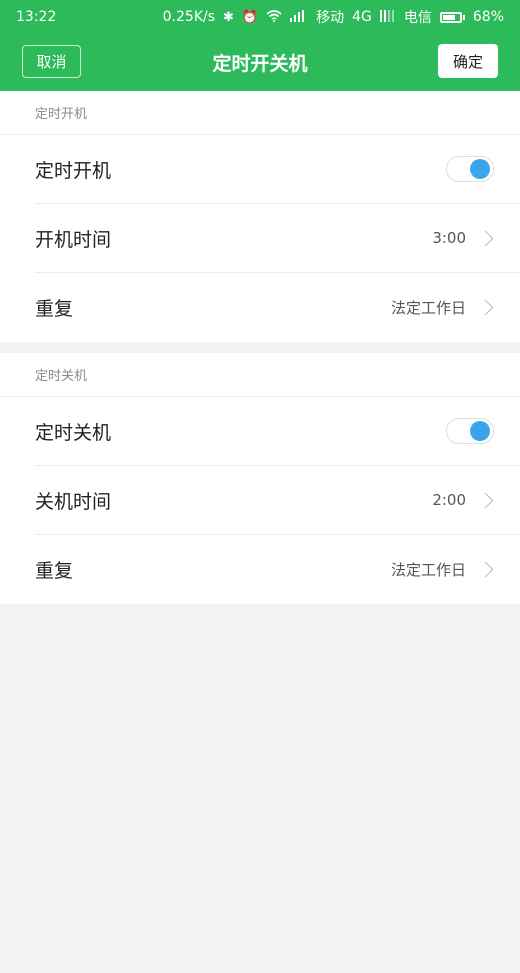 This screenshot has width=520, height=973. I want to click on alarm-icon: ⏰, so click(250, 17).